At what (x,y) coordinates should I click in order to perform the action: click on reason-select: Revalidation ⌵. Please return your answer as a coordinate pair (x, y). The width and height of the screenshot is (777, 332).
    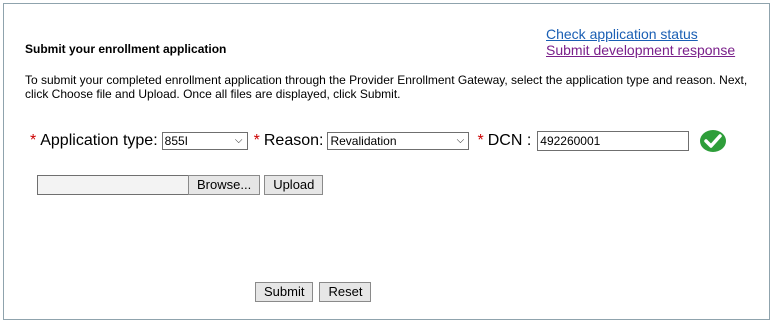
    Looking at the image, I should click on (398, 141).